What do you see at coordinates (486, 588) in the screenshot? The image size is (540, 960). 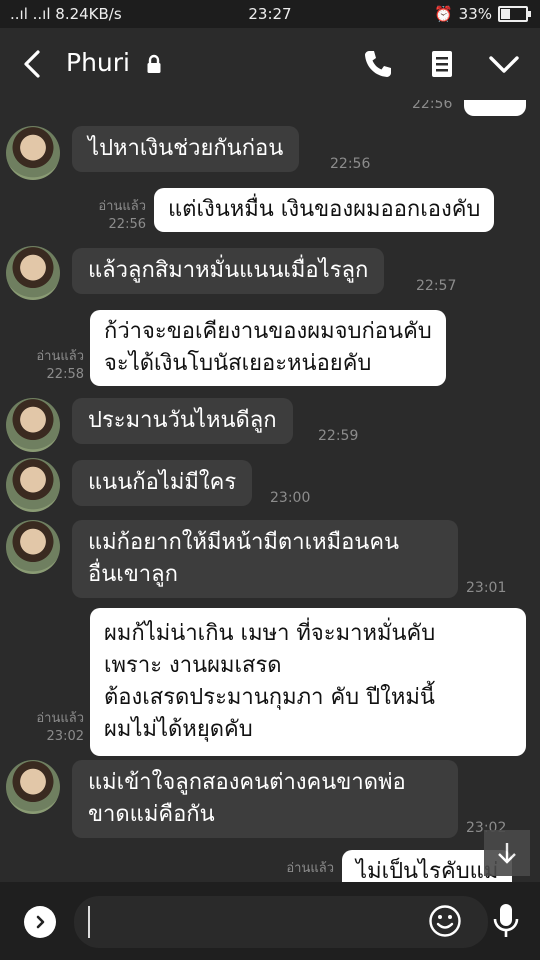 I see `message-time: 23:01` at bounding box center [486, 588].